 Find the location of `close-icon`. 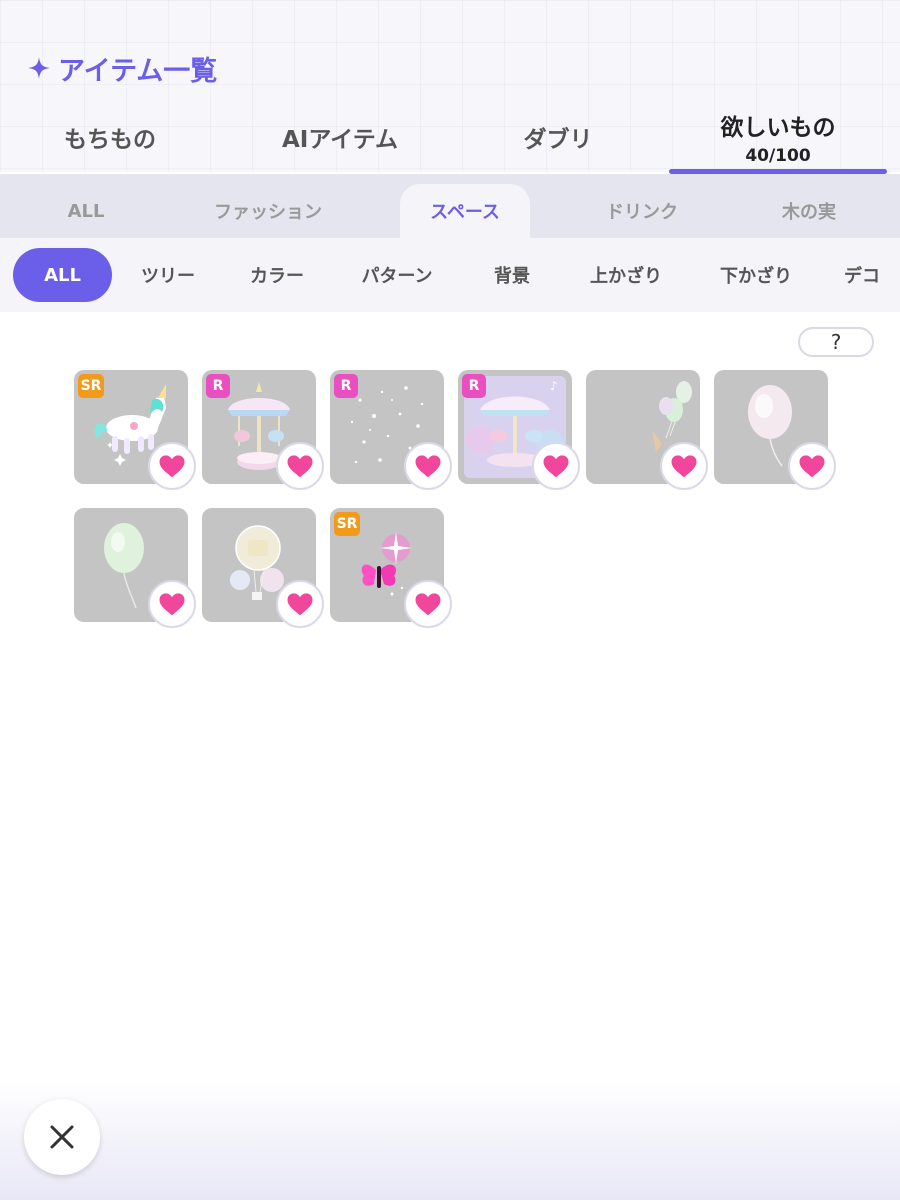

close-icon is located at coordinates (62, 1137).